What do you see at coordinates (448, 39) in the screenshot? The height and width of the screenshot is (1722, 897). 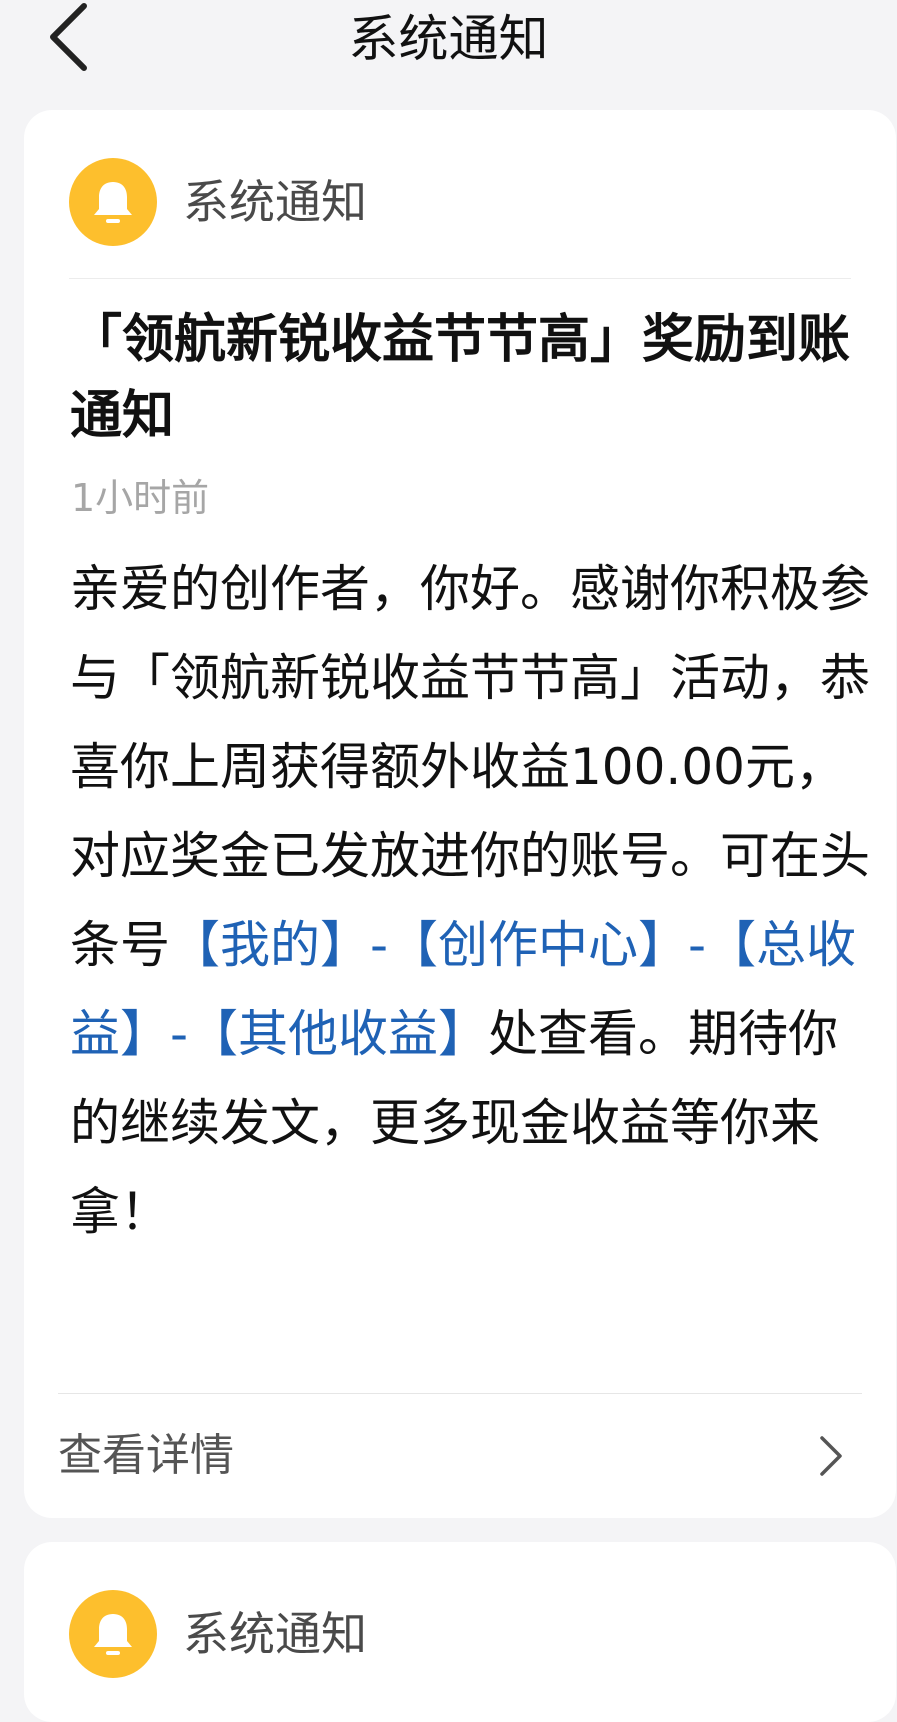 I see `page-title: 系统通知` at bounding box center [448, 39].